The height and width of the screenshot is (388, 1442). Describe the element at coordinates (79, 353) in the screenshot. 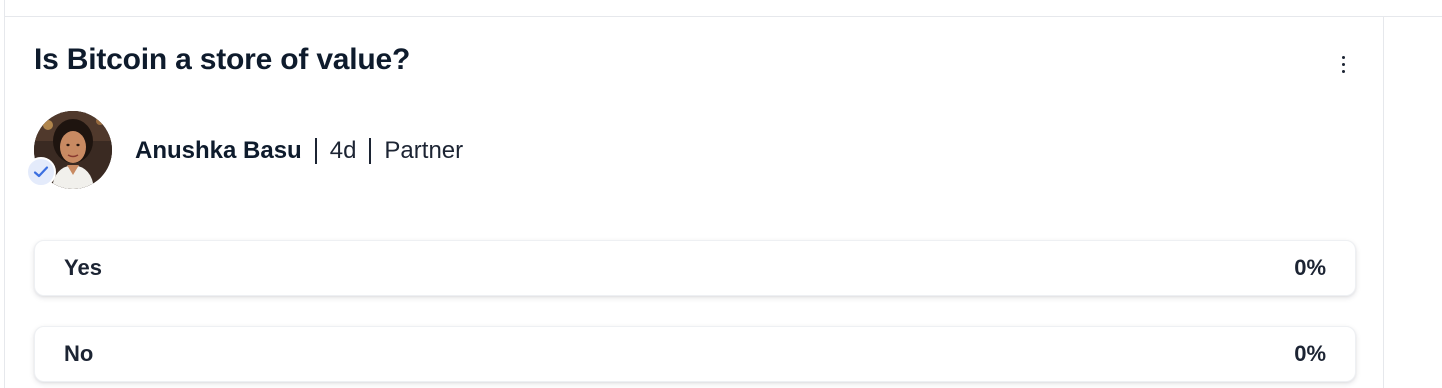

I see `poll-option-label: No` at that location.